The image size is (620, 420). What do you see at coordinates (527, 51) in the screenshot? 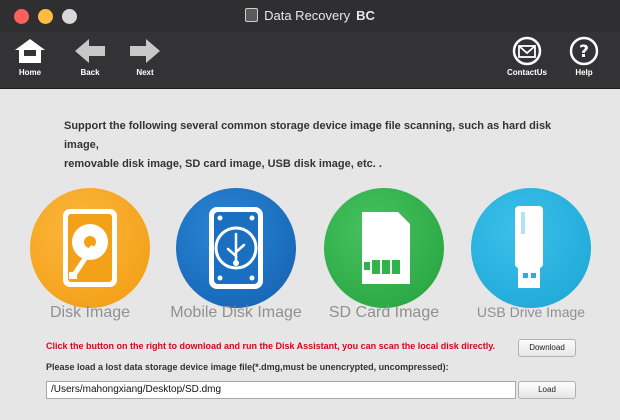
I see `mail-icon` at bounding box center [527, 51].